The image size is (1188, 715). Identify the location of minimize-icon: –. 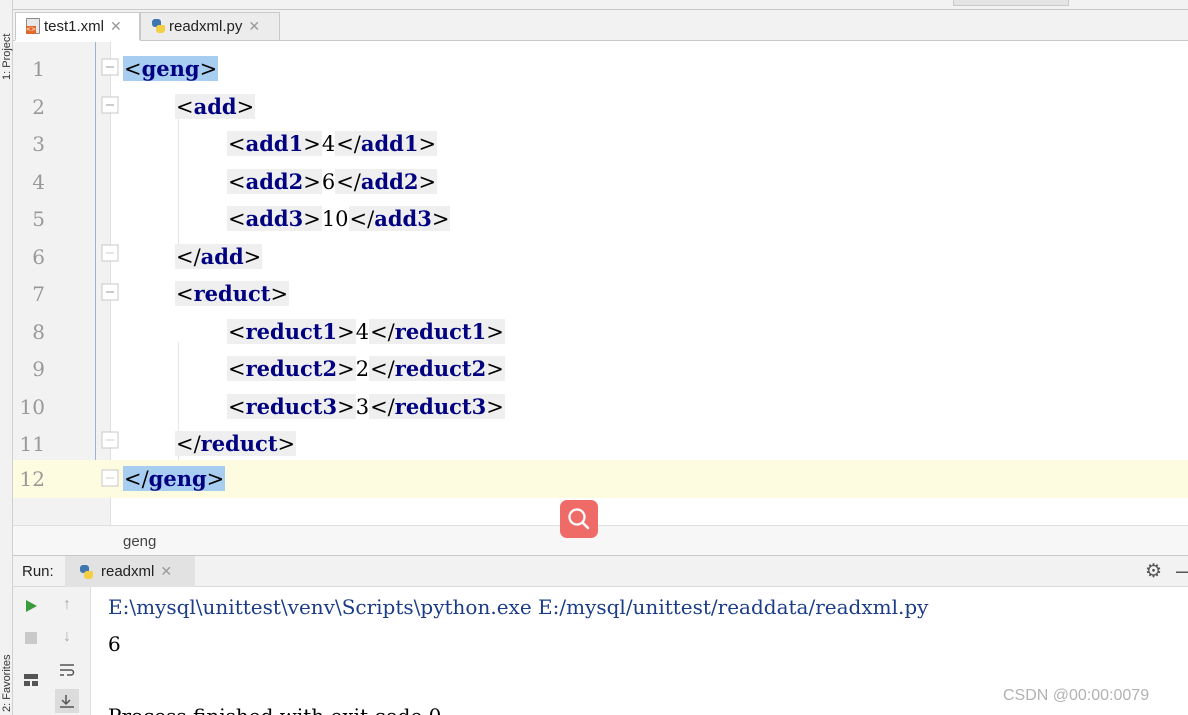
(1182, 571).